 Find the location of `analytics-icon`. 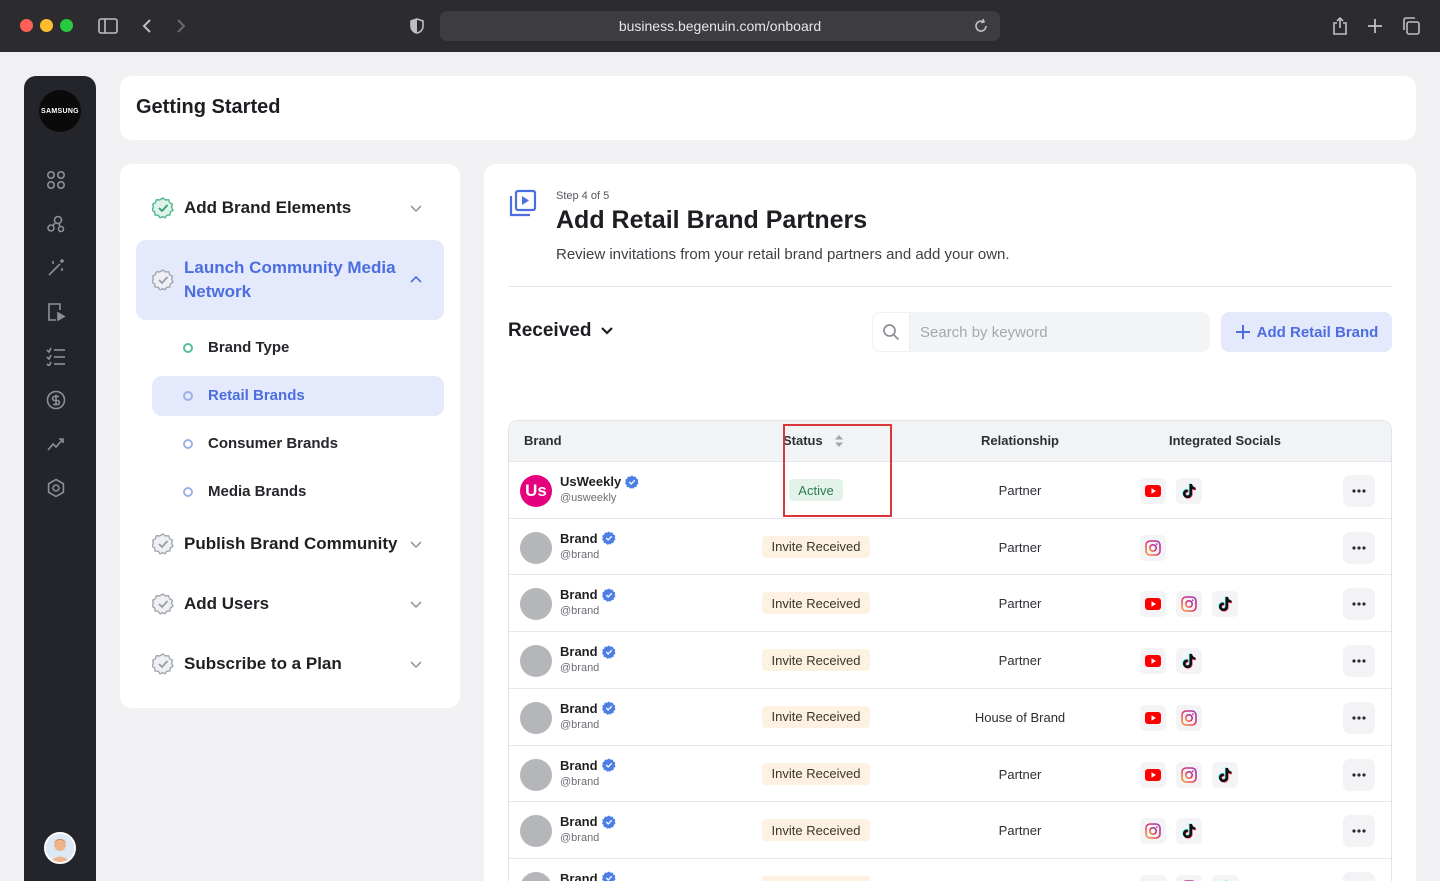

analytics-icon is located at coordinates (56, 444).